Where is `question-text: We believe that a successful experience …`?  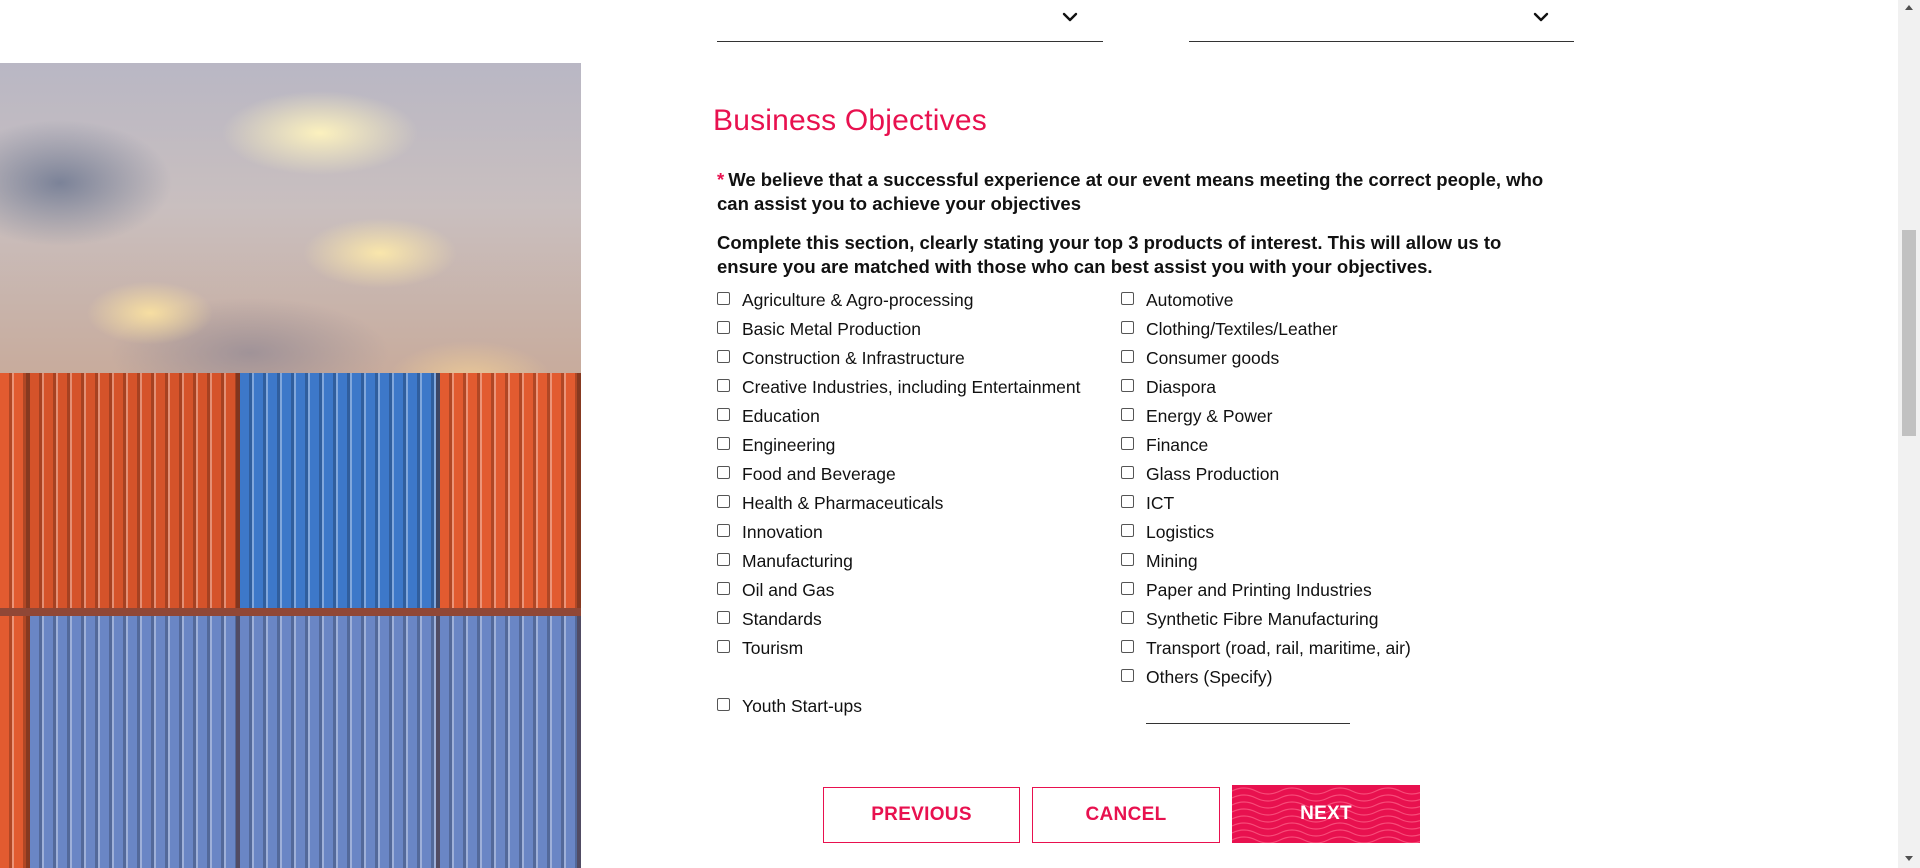
question-text: We believe that a successful experience … is located at coordinates (1130, 191).